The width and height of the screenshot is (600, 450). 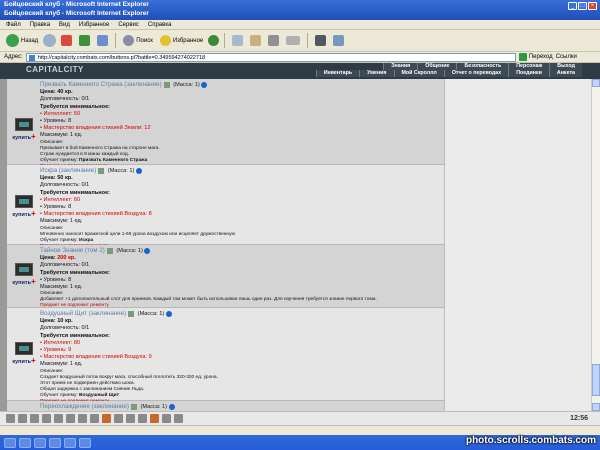 I want to click on search-icon, so click(x=129, y=40).